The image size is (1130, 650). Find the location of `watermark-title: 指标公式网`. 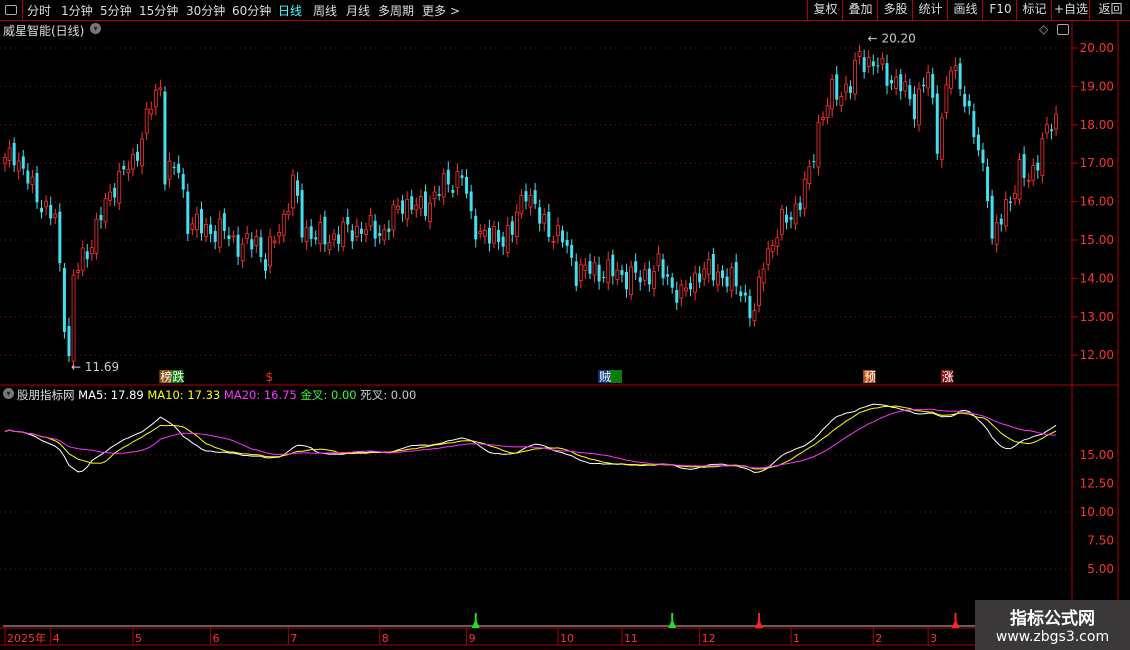

watermark-title: 指标公式网 is located at coordinates (1052, 619).